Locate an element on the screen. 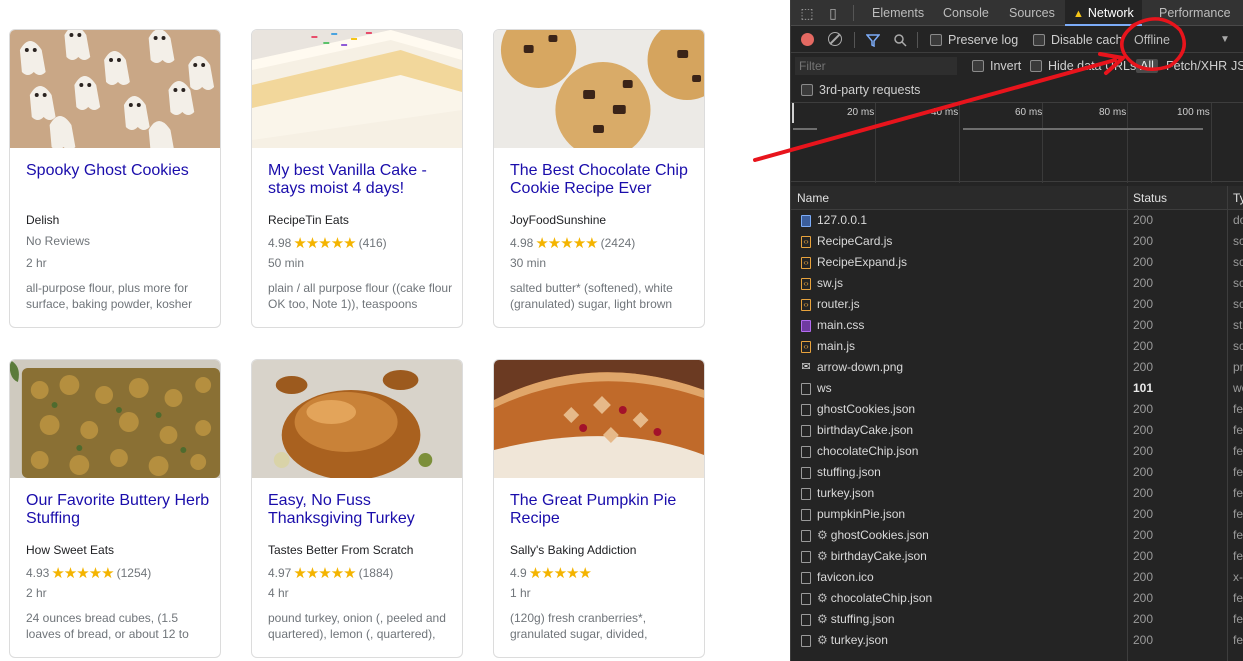  tab-sources: Sources is located at coordinates (1032, 13).